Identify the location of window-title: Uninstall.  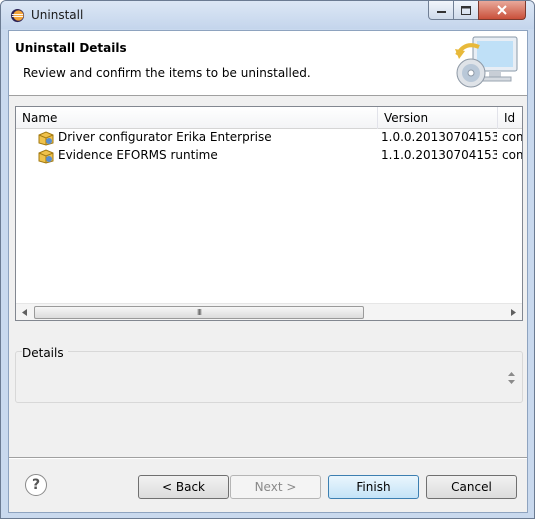
(57, 15).